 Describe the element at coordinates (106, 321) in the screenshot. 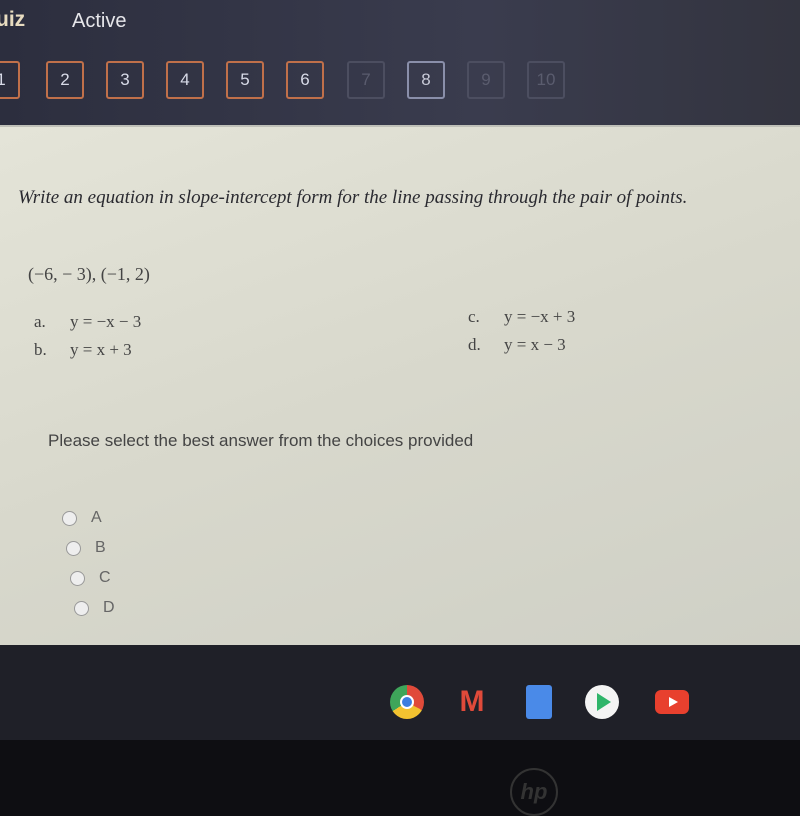

I see `choice-equation: y = −x − 3` at that location.